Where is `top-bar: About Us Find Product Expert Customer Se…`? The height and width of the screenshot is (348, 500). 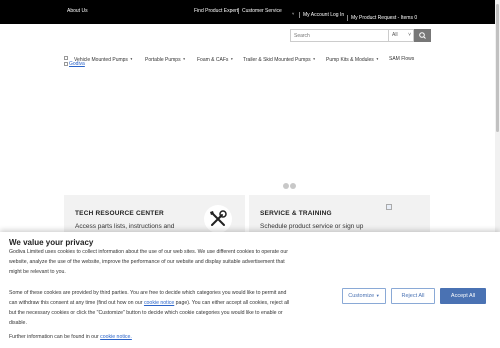
top-bar: About Us Find Product Expert Customer Se… is located at coordinates (250, 12).